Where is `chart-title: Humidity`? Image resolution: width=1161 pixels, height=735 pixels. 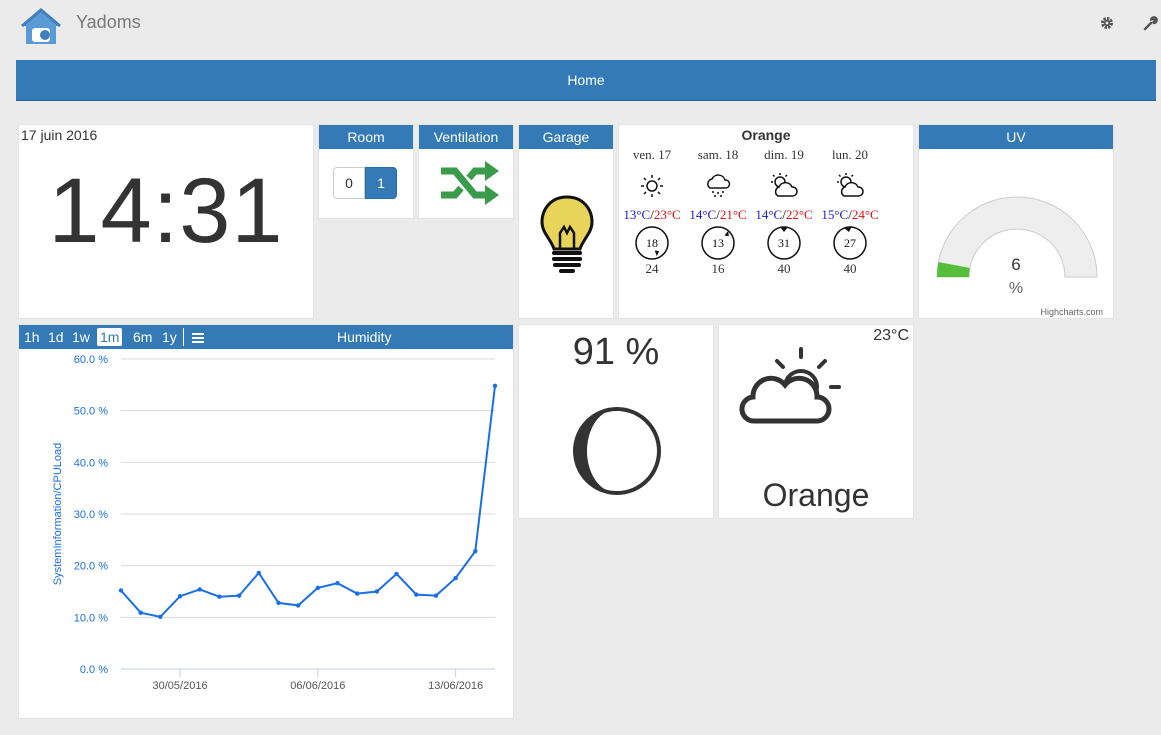
chart-title: Humidity is located at coordinates (364, 337).